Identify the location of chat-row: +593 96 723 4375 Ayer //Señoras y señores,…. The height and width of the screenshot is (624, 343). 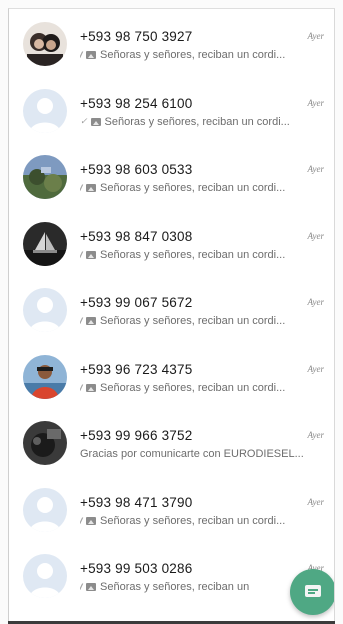
(171, 375).